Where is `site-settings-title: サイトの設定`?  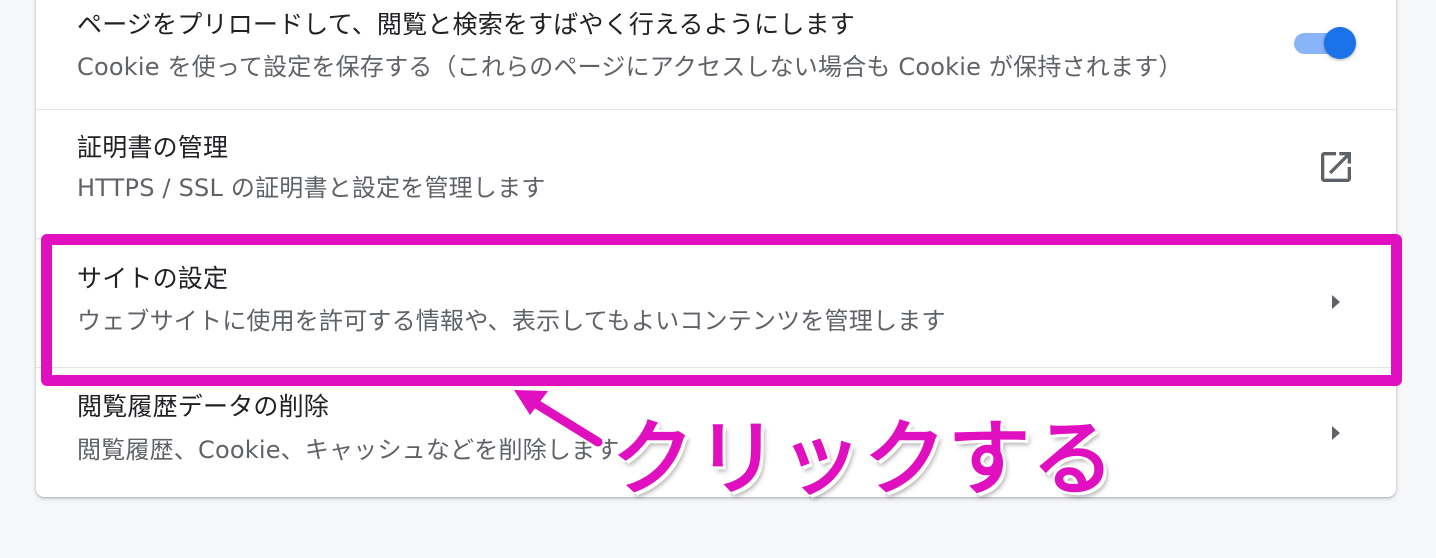
site-settings-title: サイトの設定 is located at coordinates (153, 278).